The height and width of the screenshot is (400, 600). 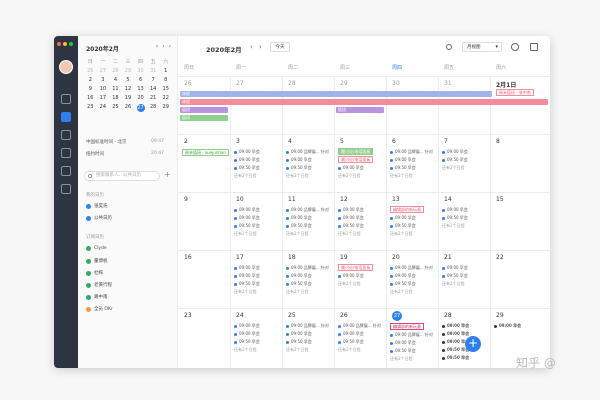 I want to click on maximize-window-icon, so click(x=71, y=44).